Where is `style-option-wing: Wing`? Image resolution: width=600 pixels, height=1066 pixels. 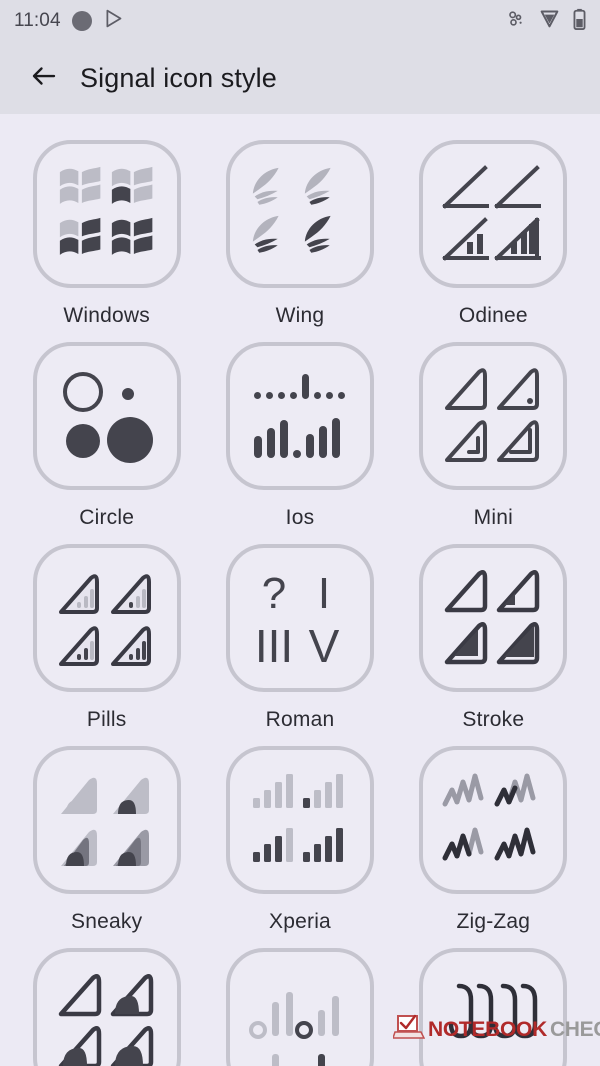
style-option-wing: Wing is located at coordinates (299, 227).